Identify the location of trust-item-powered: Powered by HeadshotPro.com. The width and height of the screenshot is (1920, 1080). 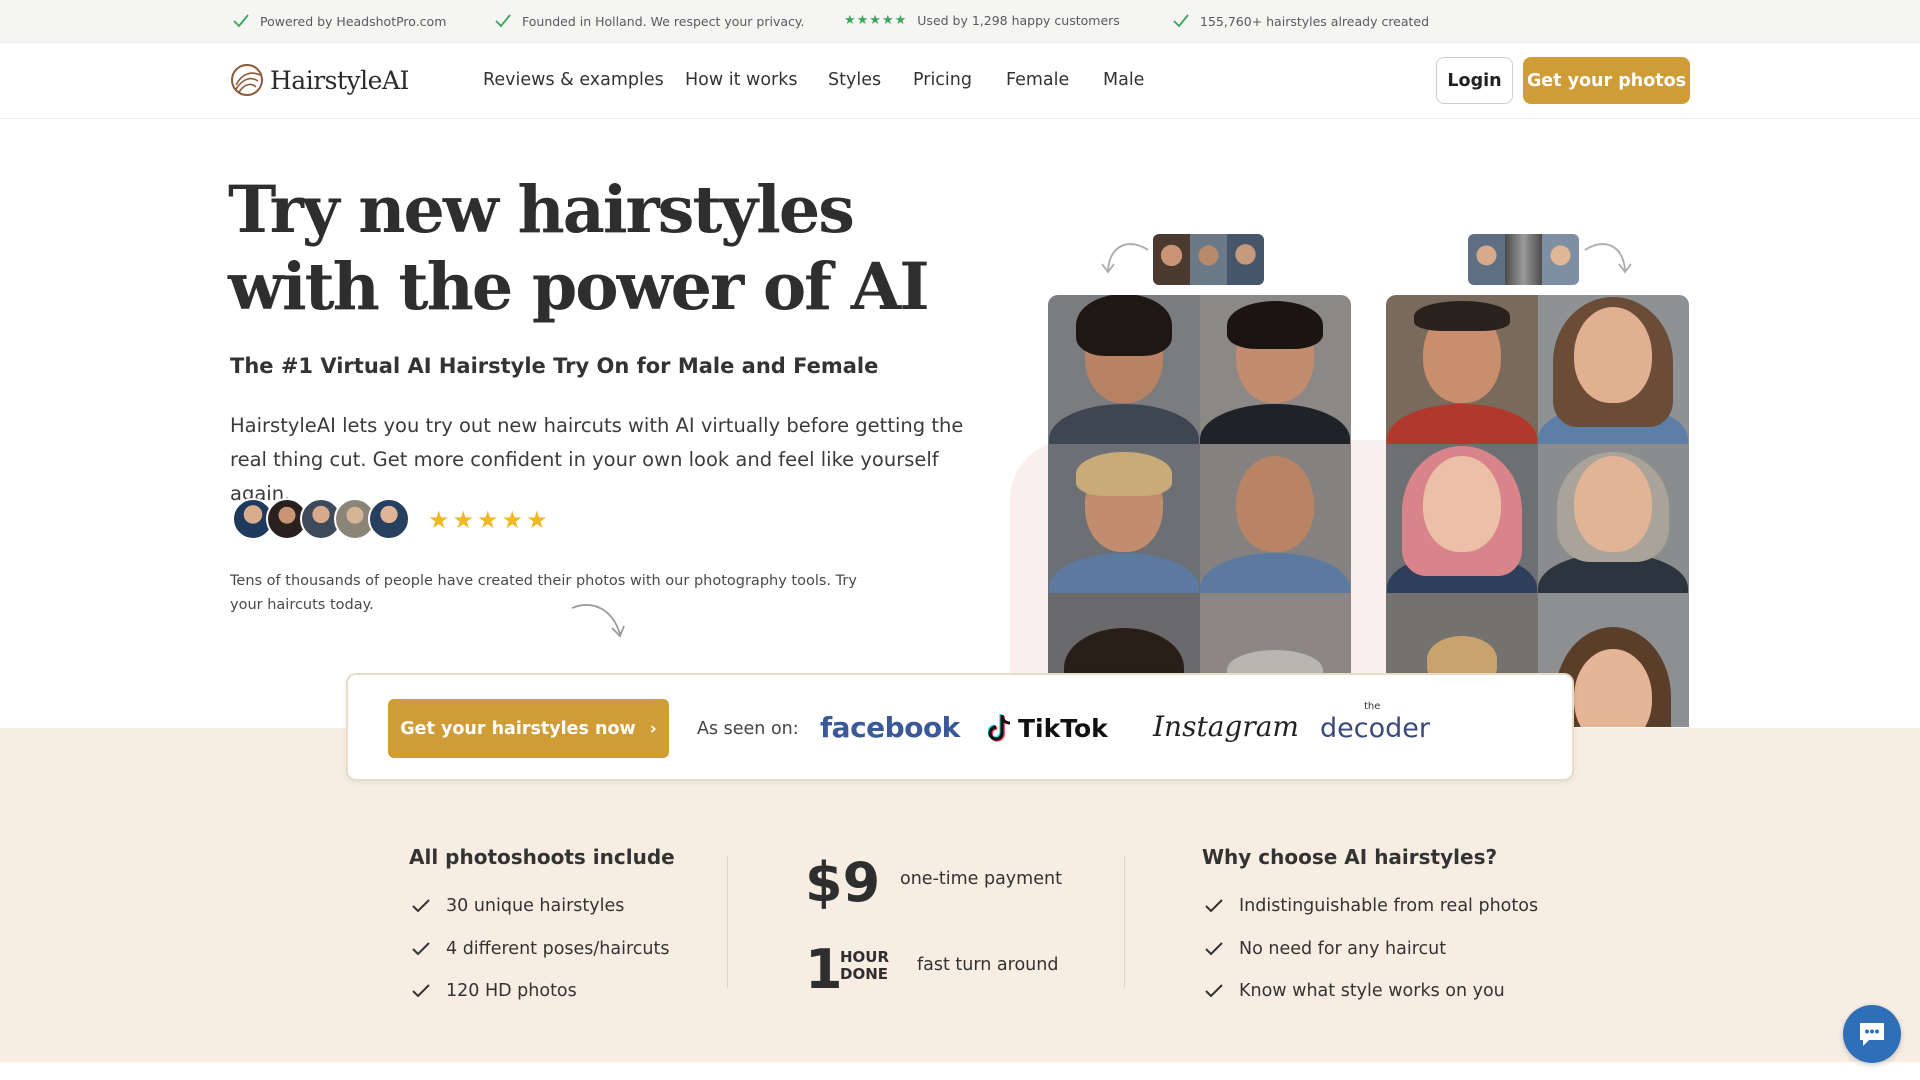
(339, 21).